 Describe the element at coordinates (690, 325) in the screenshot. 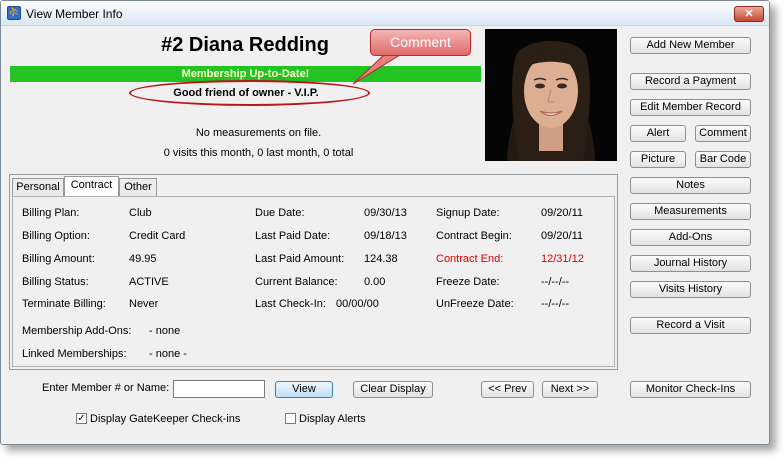

I see `record-visit-button: Record a Visit` at that location.